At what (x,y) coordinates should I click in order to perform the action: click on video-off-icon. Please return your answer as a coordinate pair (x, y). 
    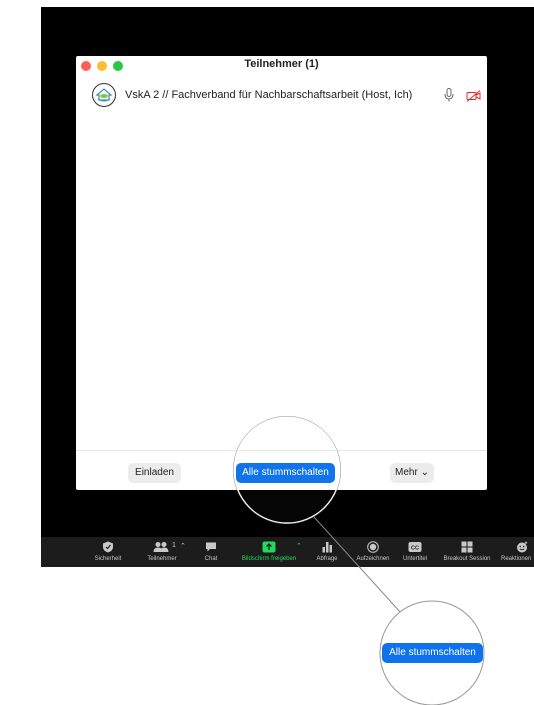
    Looking at the image, I should click on (474, 95).